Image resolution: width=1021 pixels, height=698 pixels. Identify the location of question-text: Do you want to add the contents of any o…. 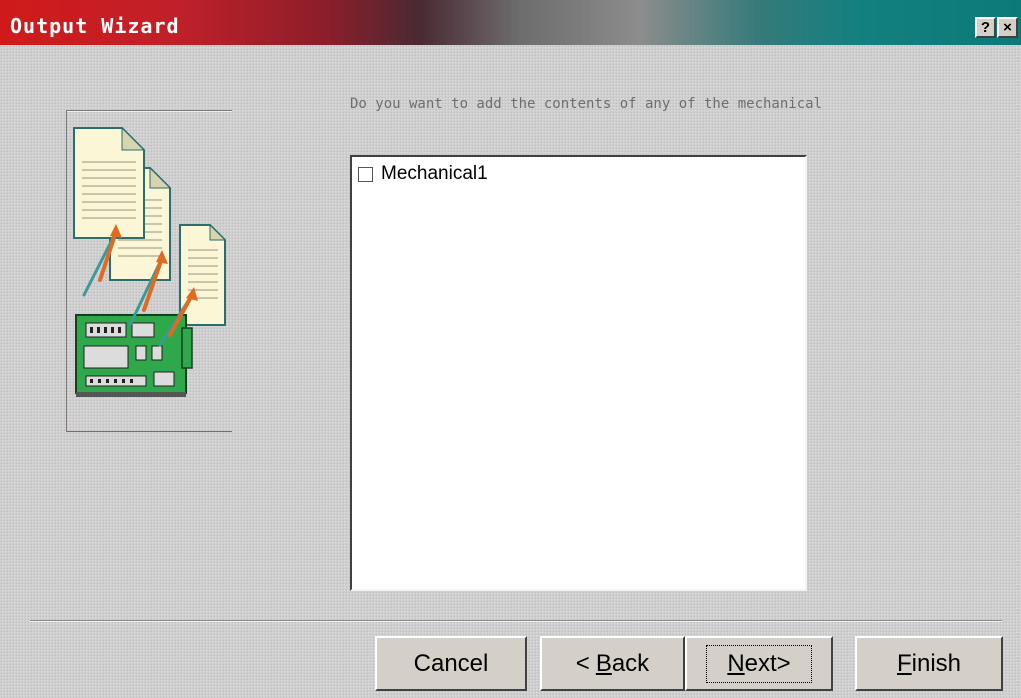
(586, 104).